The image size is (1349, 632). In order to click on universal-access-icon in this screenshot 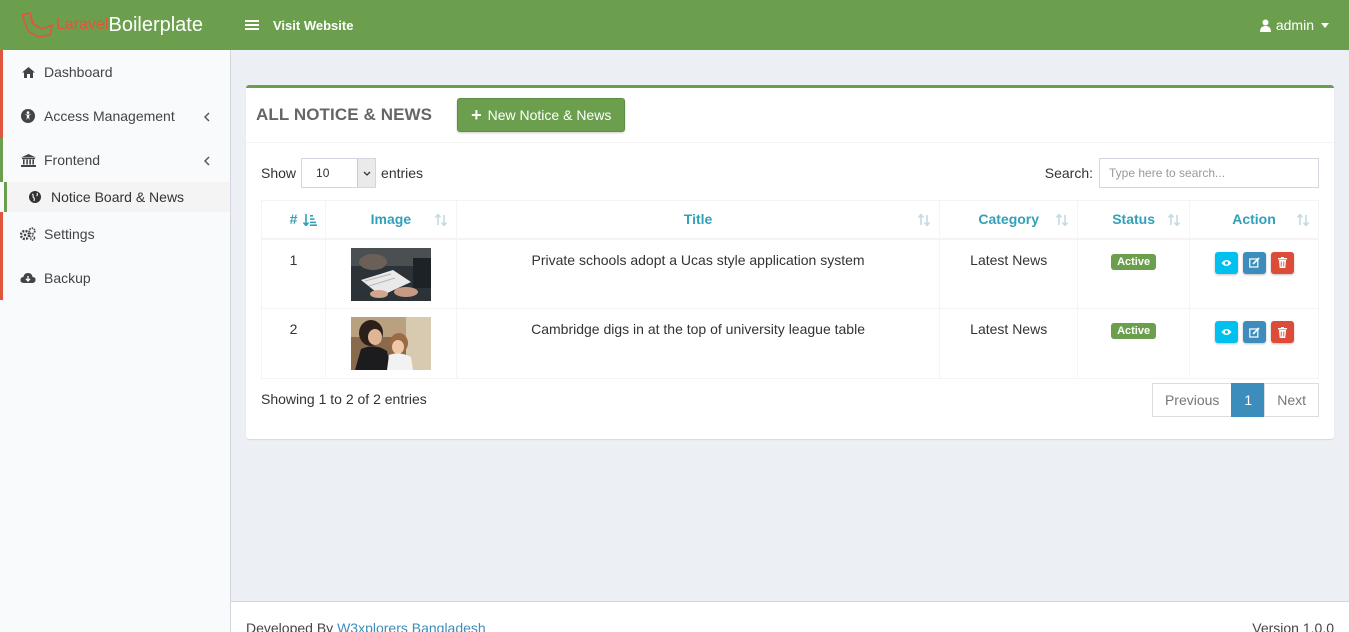, I will do `click(28, 116)`.